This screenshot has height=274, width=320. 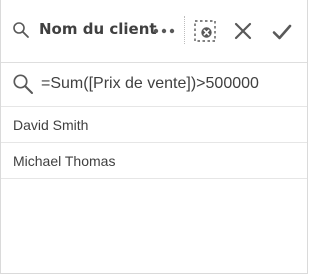 I want to click on more-options-icon, so click(x=164, y=31).